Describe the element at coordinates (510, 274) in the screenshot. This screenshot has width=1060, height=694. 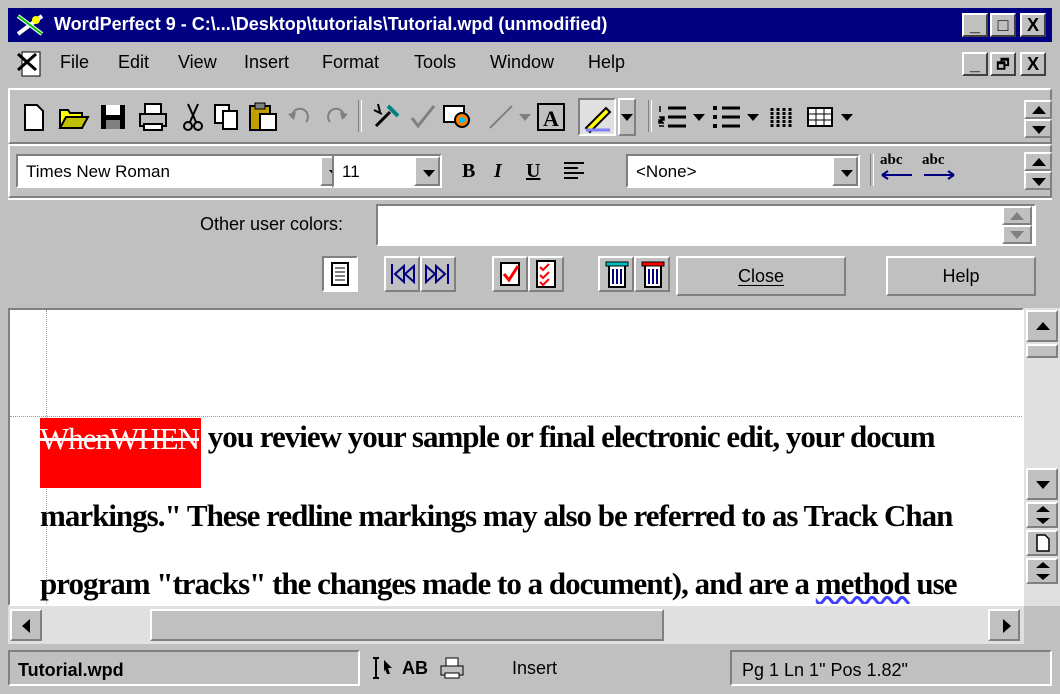
I see `accept-icon` at that location.